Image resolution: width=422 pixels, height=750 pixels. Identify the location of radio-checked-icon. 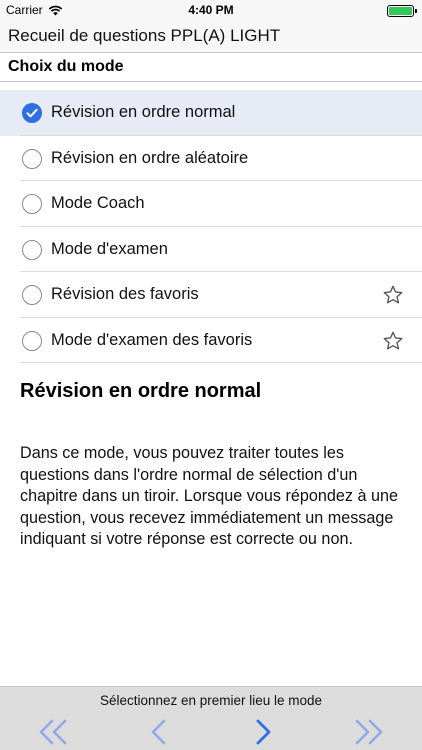
(32, 113).